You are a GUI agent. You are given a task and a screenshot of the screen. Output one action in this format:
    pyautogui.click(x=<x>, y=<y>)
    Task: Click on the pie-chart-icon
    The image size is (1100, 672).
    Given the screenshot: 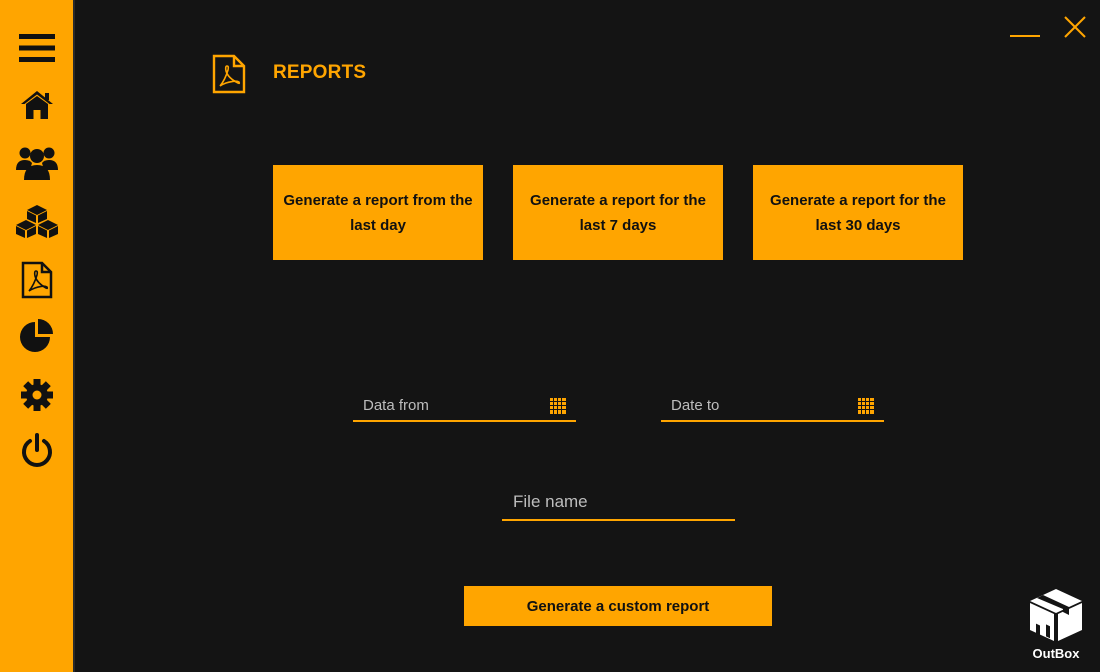 What is the action you would take?
    pyautogui.click(x=36, y=335)
    